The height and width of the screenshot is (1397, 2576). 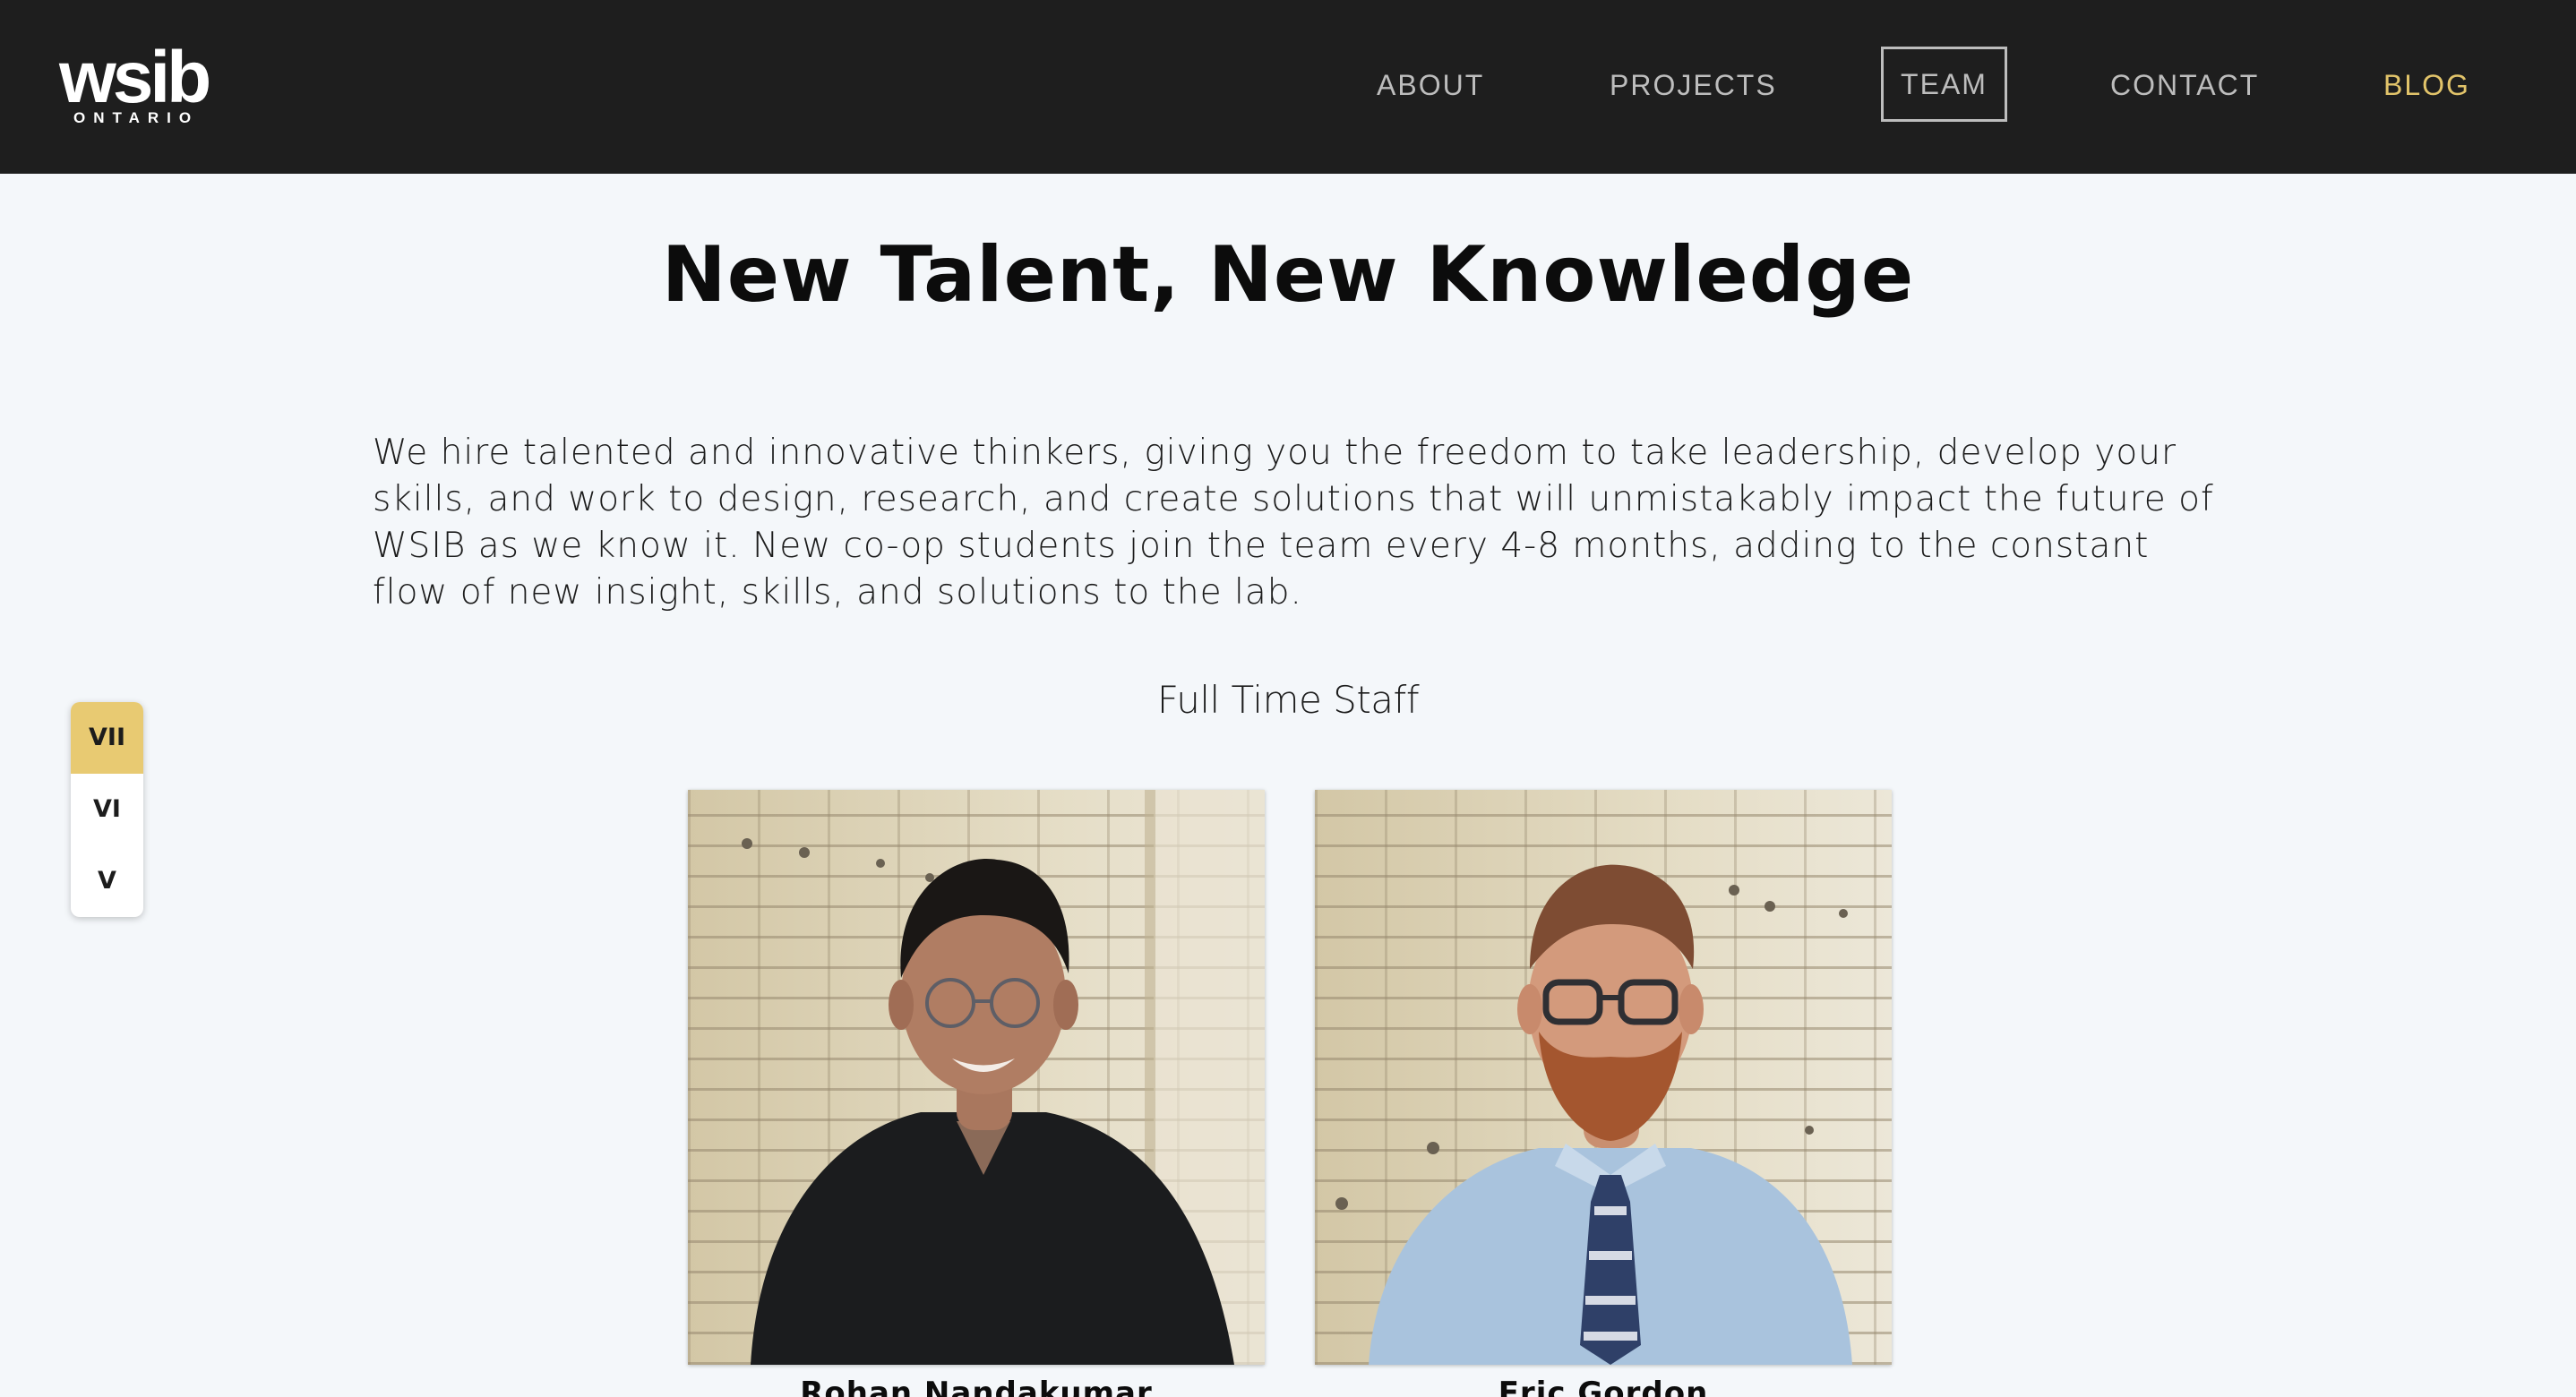 I want to click on logo-subtitle: ONTARIO, so click(x=136, y=117).